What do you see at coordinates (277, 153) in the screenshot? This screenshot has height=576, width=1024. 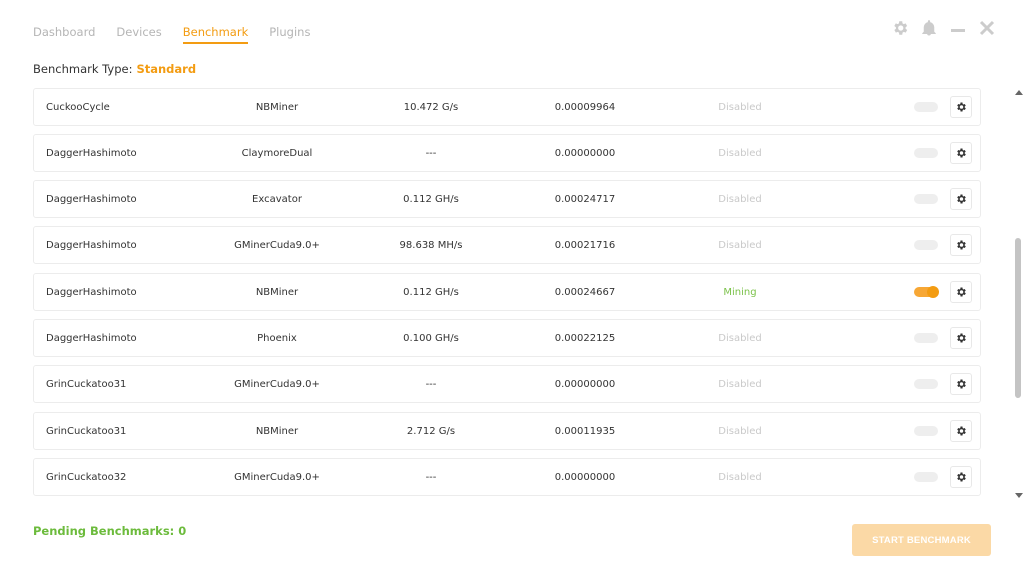 I see `miner-cell: ClaymoreDual` at bounding box center [277, 153].